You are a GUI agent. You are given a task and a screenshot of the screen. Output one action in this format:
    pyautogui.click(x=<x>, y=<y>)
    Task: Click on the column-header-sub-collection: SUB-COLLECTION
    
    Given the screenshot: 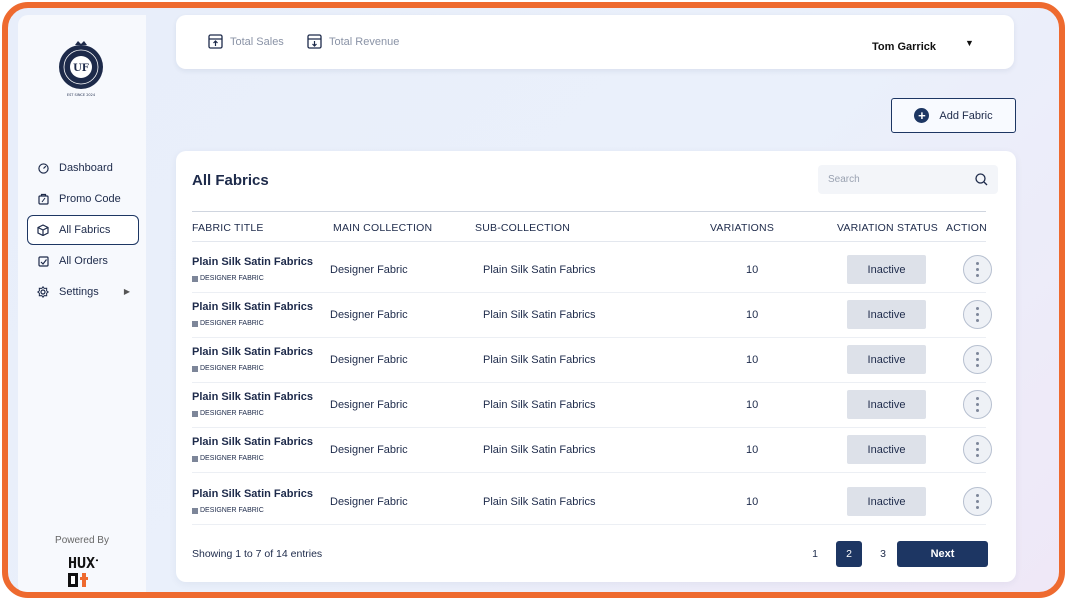 What is the action you would take?
    pyautogui.click(x=522, y=228)
    